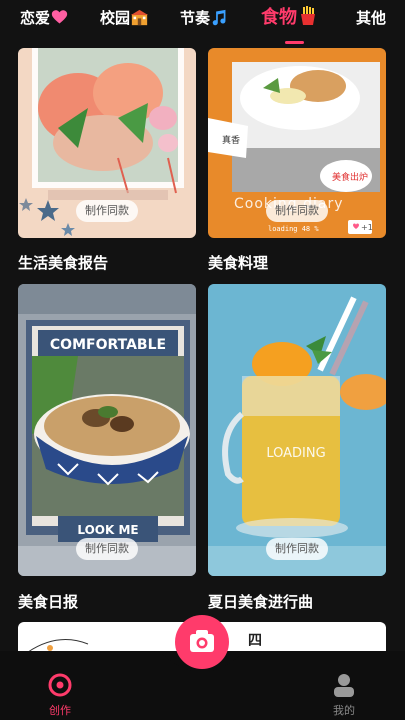  Describe the element at coordinates (231, 140) in the screenshot. I see `tag-text: 真香` at that location.